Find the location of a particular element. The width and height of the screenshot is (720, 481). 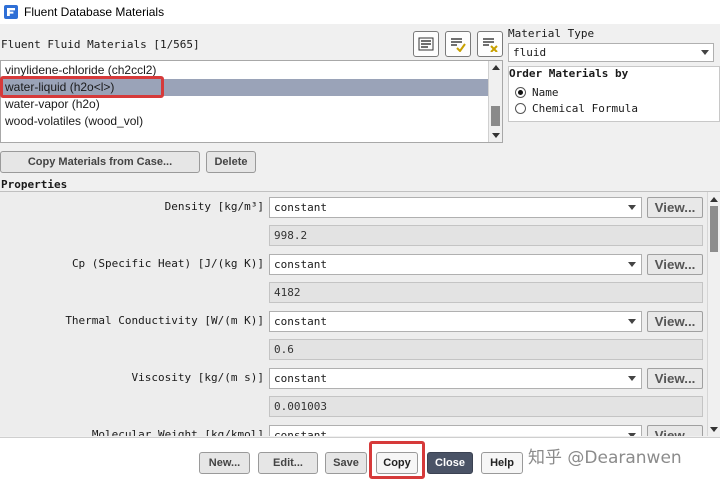

order-by-name-radio: Name is located at coordinates (537, 92).